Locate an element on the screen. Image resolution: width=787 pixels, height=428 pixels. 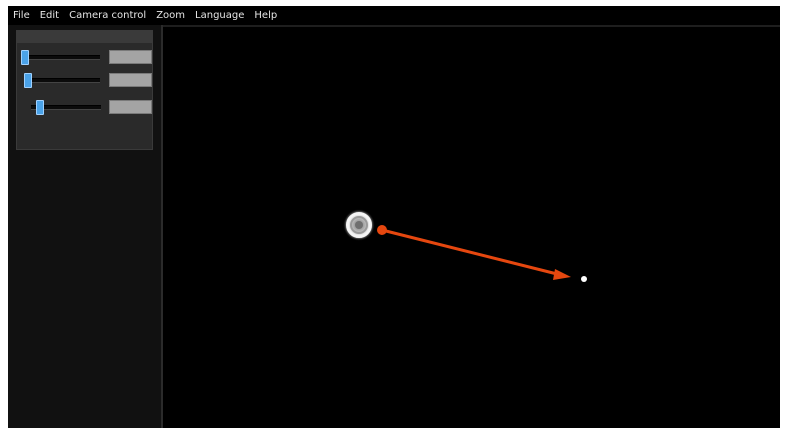
viewport-overlay is located at coordinates (465, 245).